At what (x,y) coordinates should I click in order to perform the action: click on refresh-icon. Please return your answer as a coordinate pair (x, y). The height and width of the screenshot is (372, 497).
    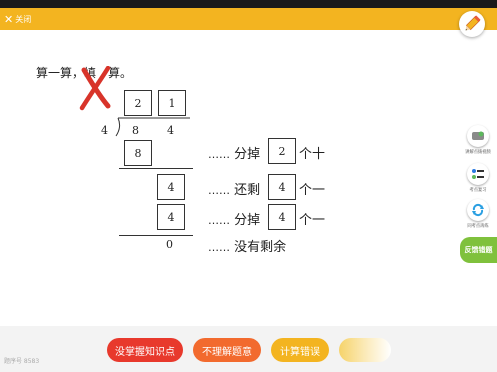
    Looking at the image, I should click on (478, 210).